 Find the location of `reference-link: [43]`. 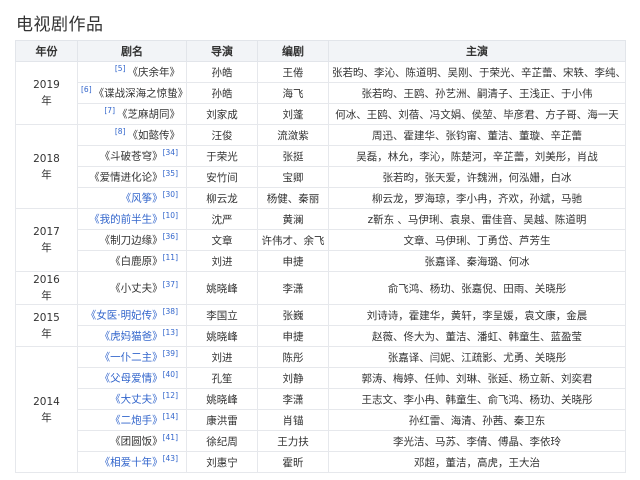

reference-link: [43] is located at coordinates (170, 458).